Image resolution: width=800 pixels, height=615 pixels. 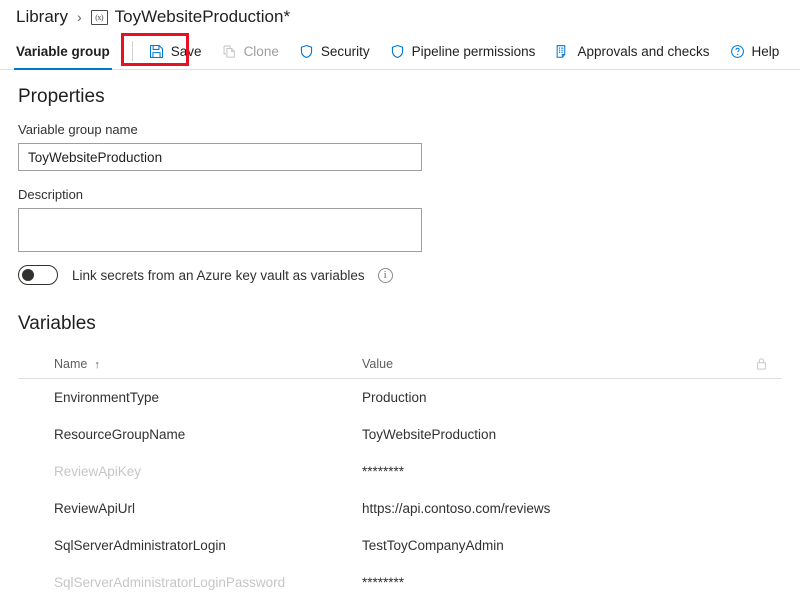 I want to click on variable-value-cell: https://api.contoso.com/reviews, so click(x=456, y=508).